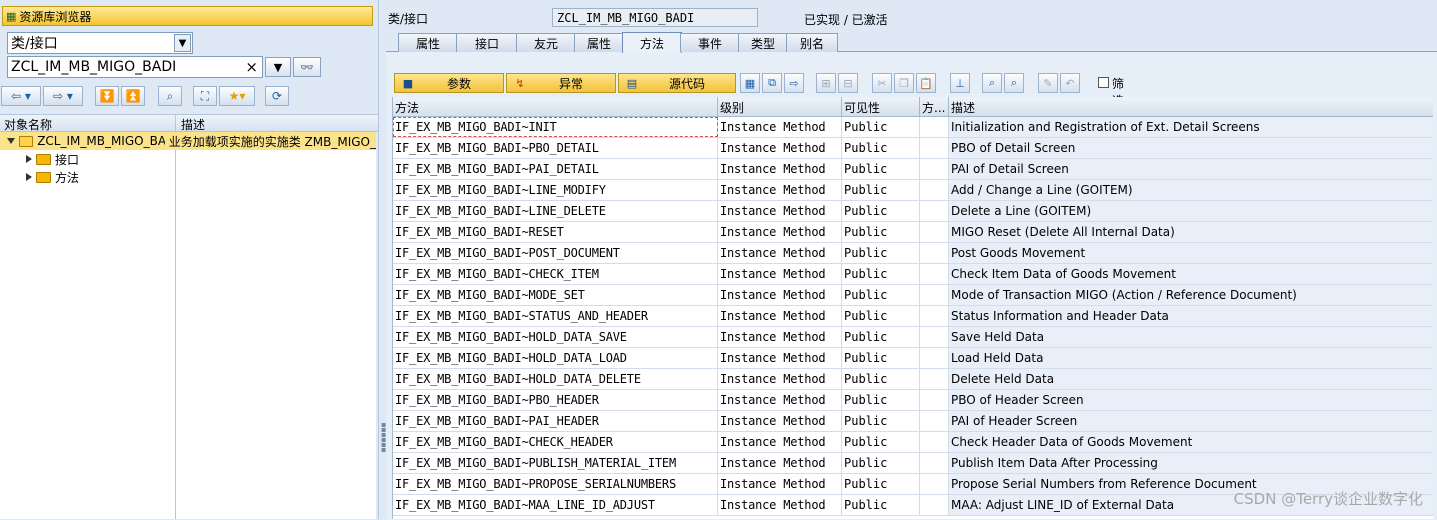 Image resolution: width=1437 pixels, height=520 pixels. I want to click on description-cell: Status Information and Header Data, so click(1191, 316).